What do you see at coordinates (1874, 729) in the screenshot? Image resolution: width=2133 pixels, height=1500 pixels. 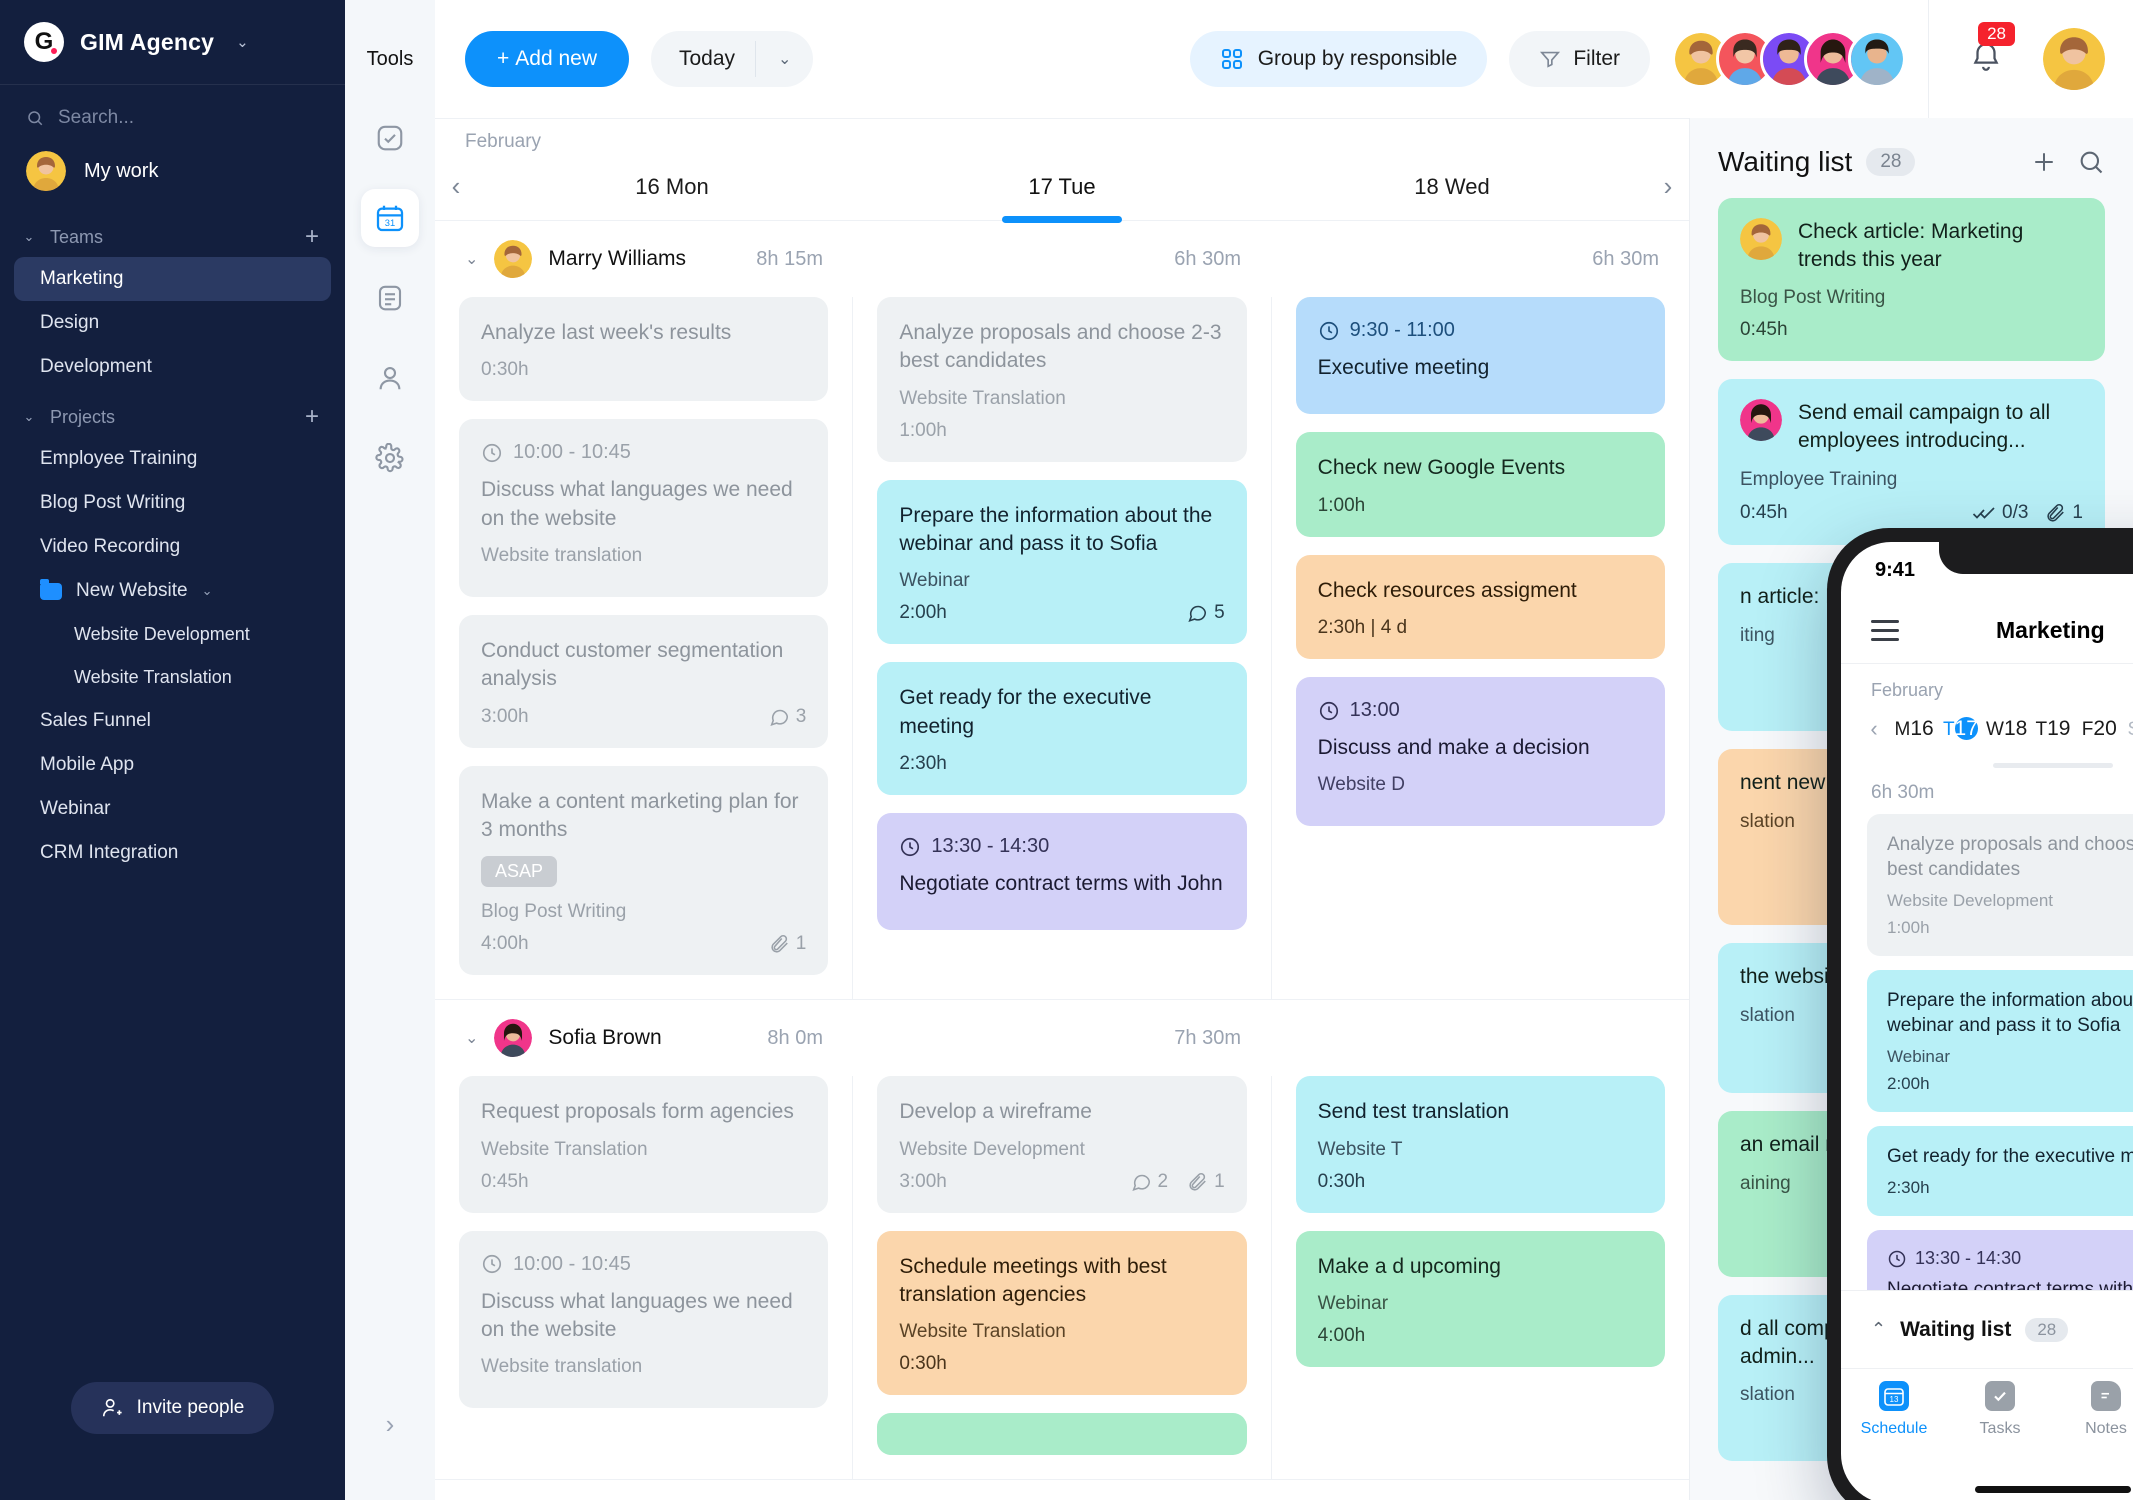 I see `phone-prev-week-button: ‹` at bounding box center [1874, 729].